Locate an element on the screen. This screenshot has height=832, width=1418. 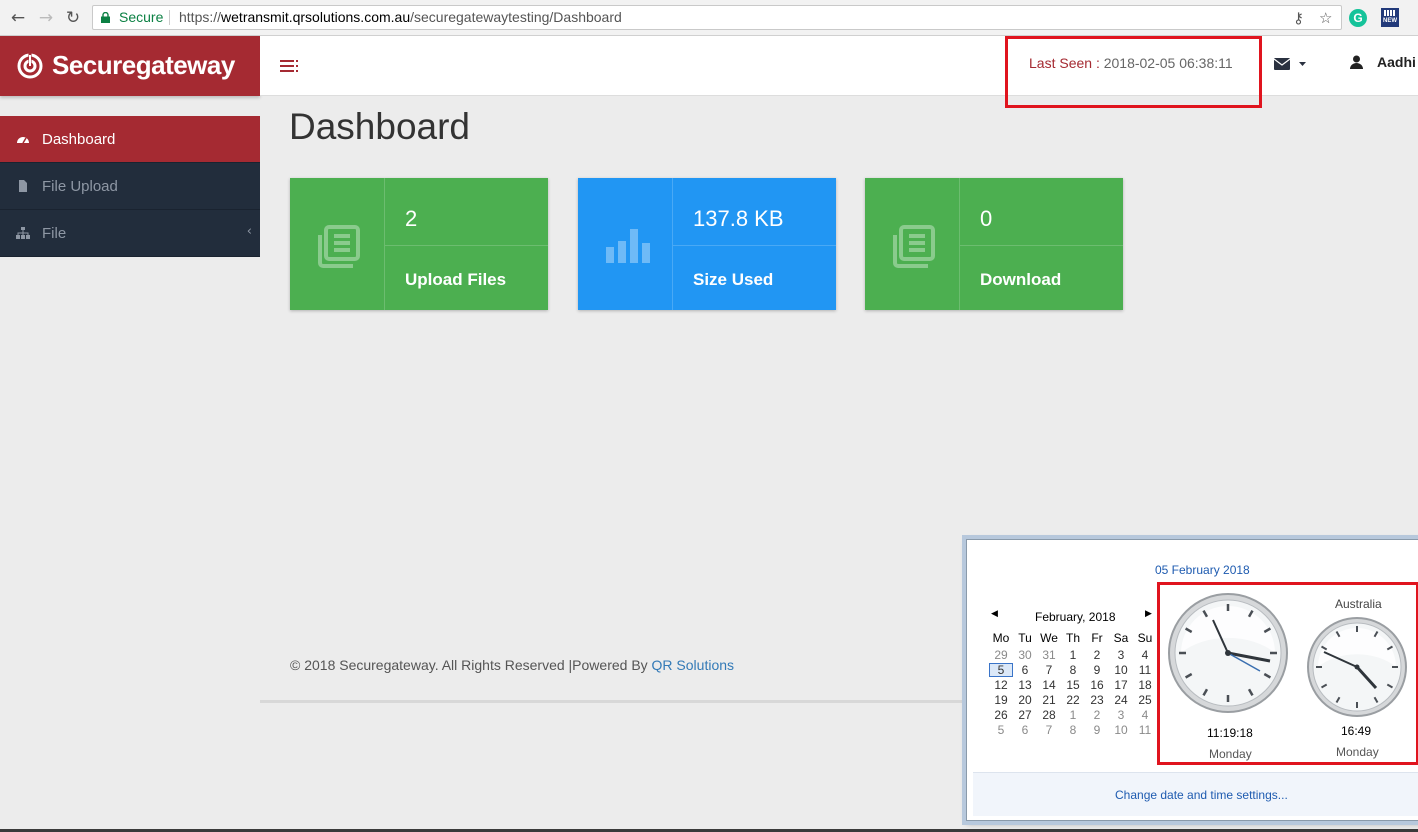
top-navbar: Last Seen : 2018-02-05 06:38:11 Aadhi is located at coordinates (839, 72).